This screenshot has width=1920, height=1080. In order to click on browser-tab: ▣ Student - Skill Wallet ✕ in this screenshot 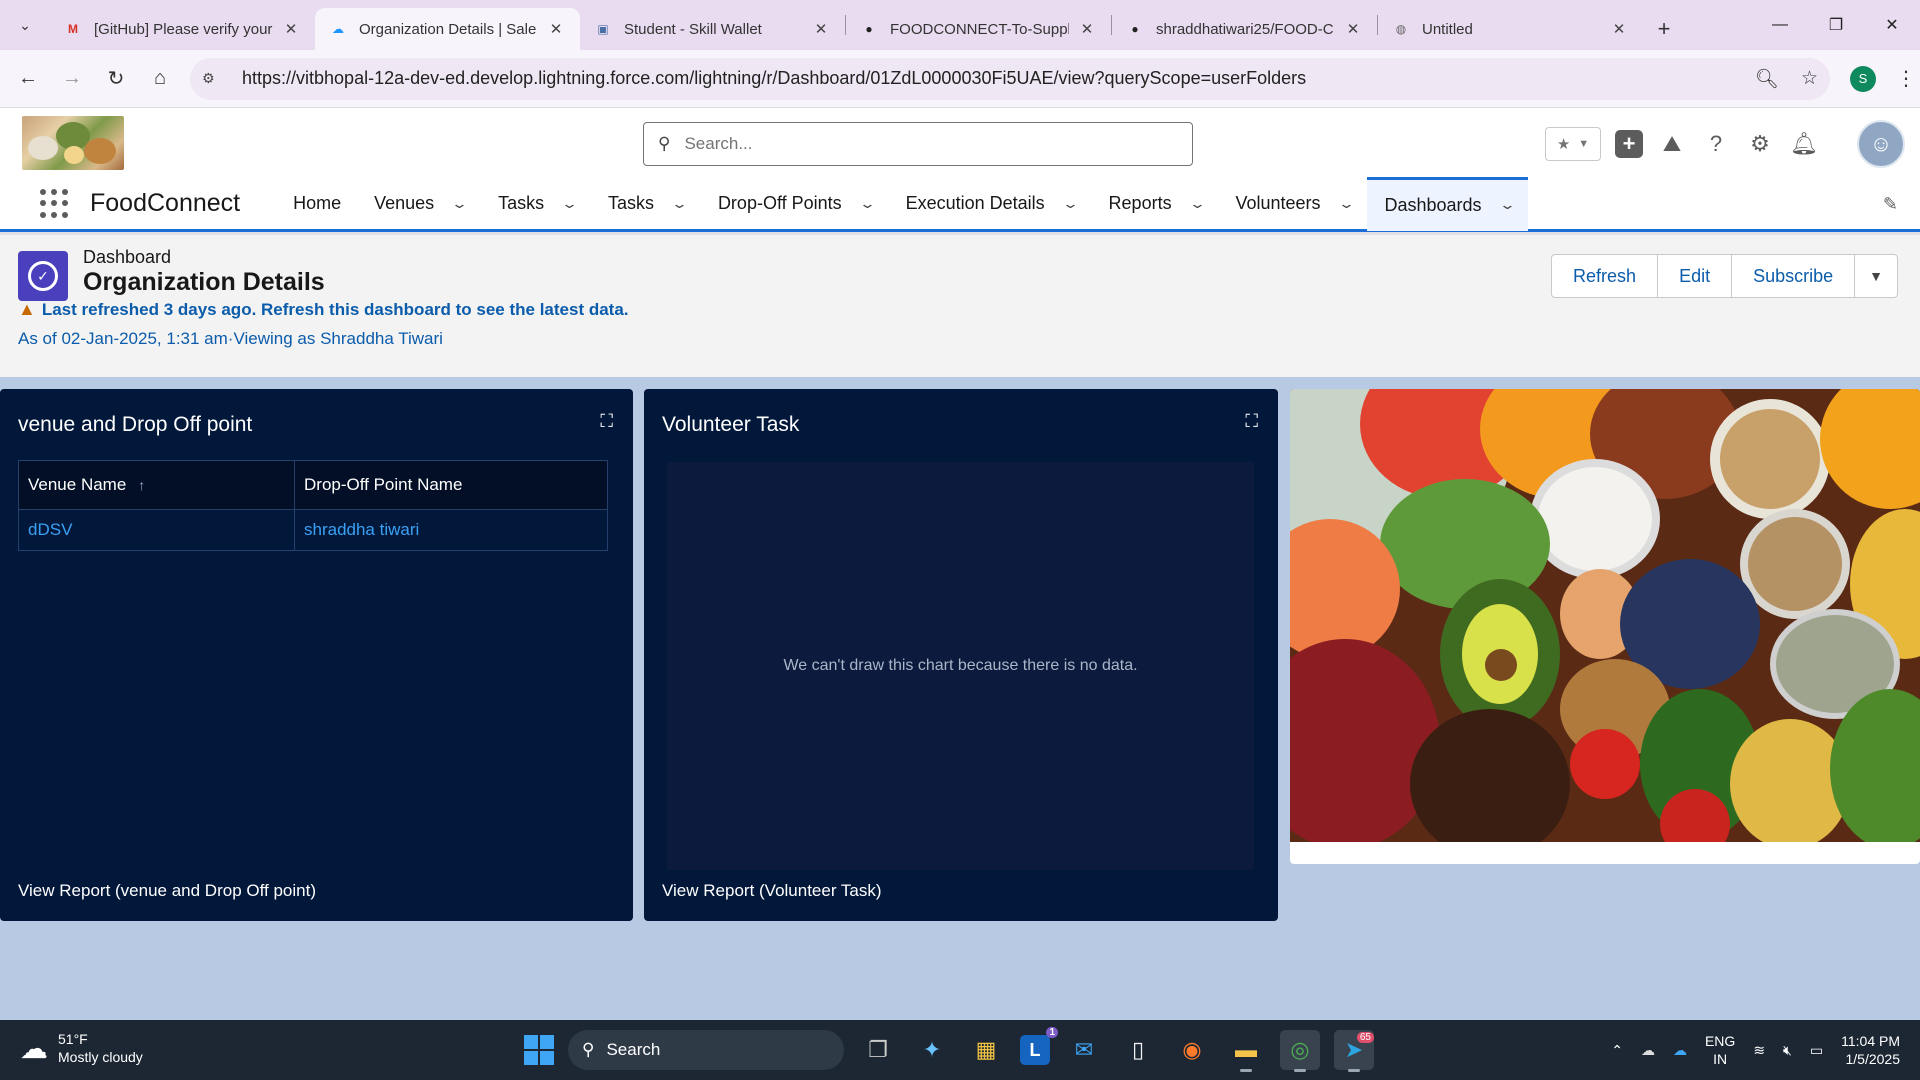, I will do `click(712, 29)`.